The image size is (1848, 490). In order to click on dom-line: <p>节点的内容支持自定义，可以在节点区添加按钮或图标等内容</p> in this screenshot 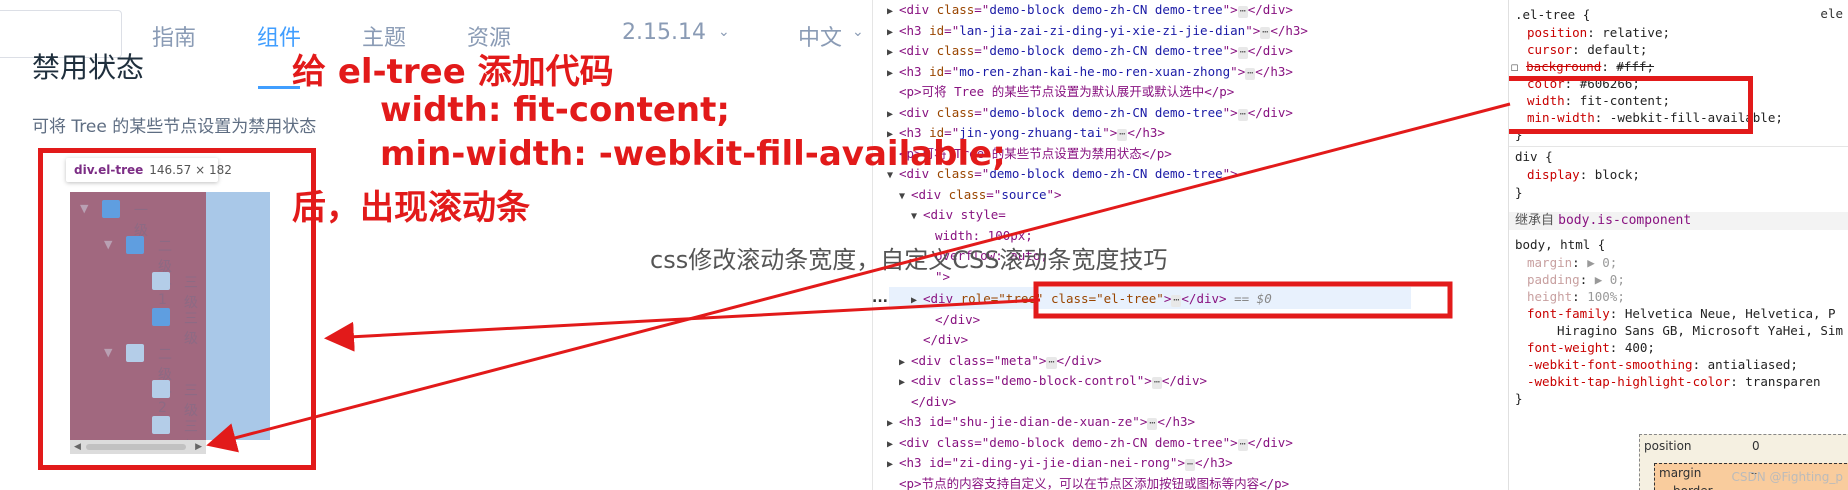, I will do `click(1088, 482)`.